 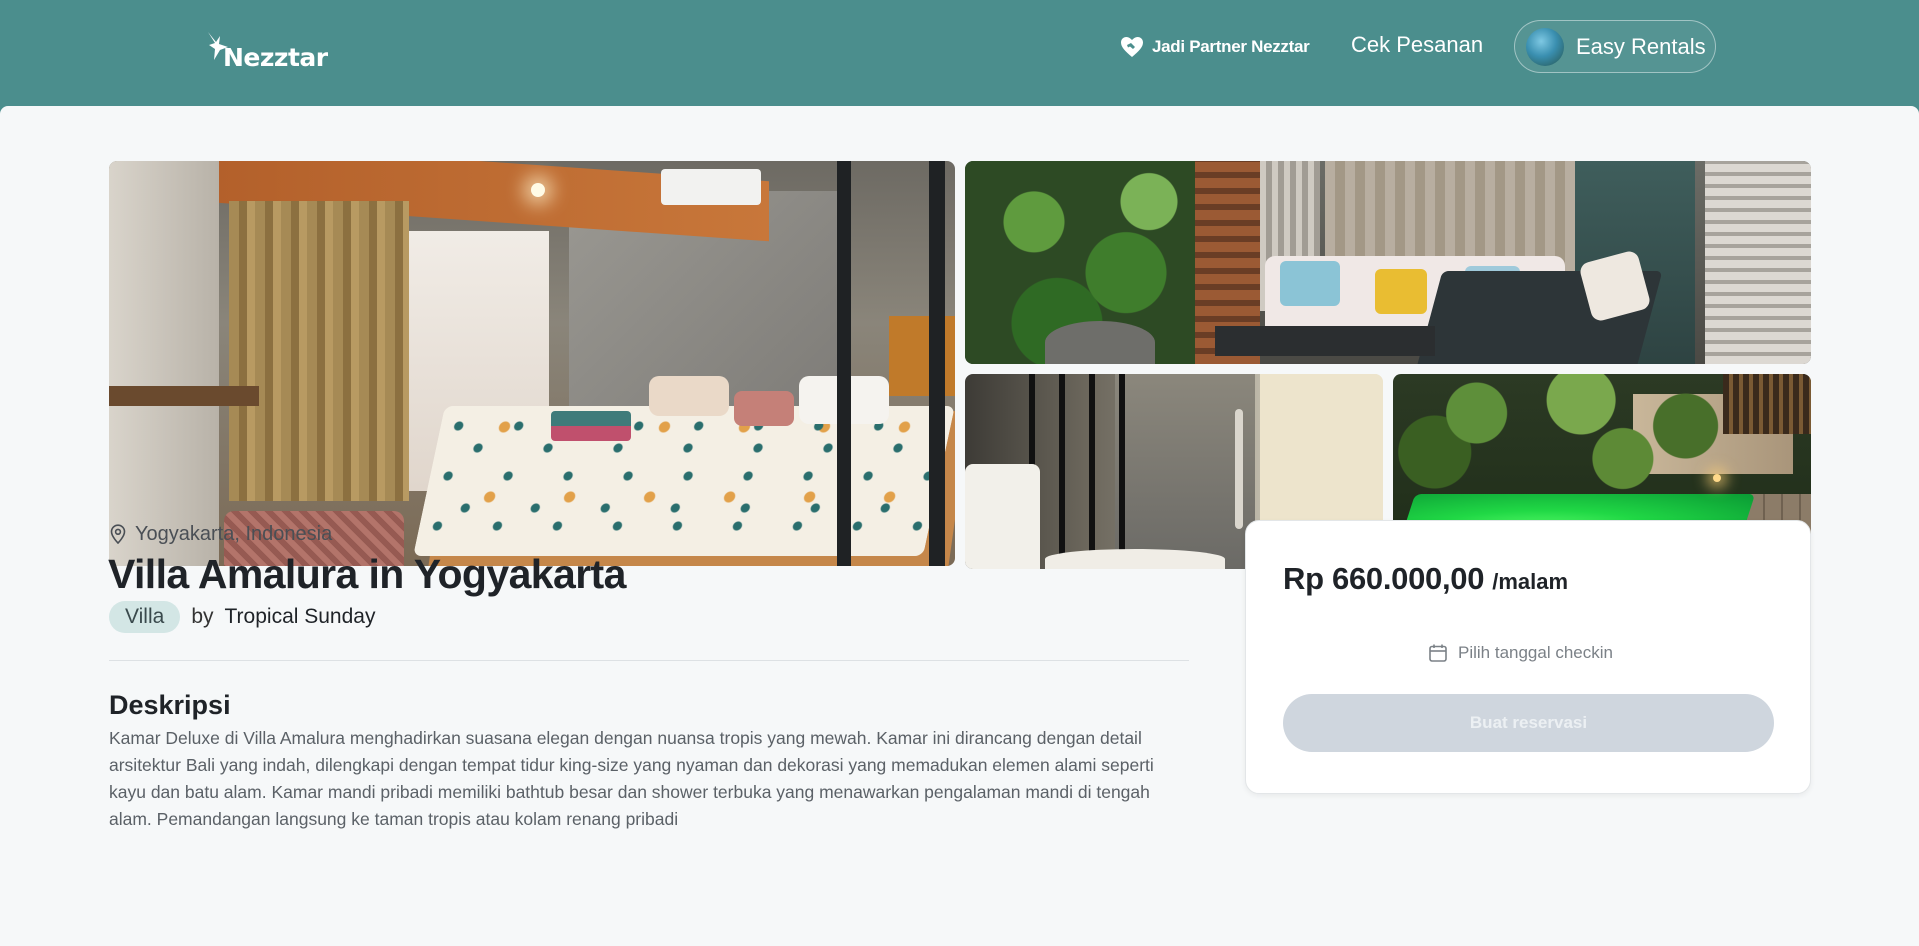 I want to click on account-name: Easy Rentals, so click(x=1641, y=46).